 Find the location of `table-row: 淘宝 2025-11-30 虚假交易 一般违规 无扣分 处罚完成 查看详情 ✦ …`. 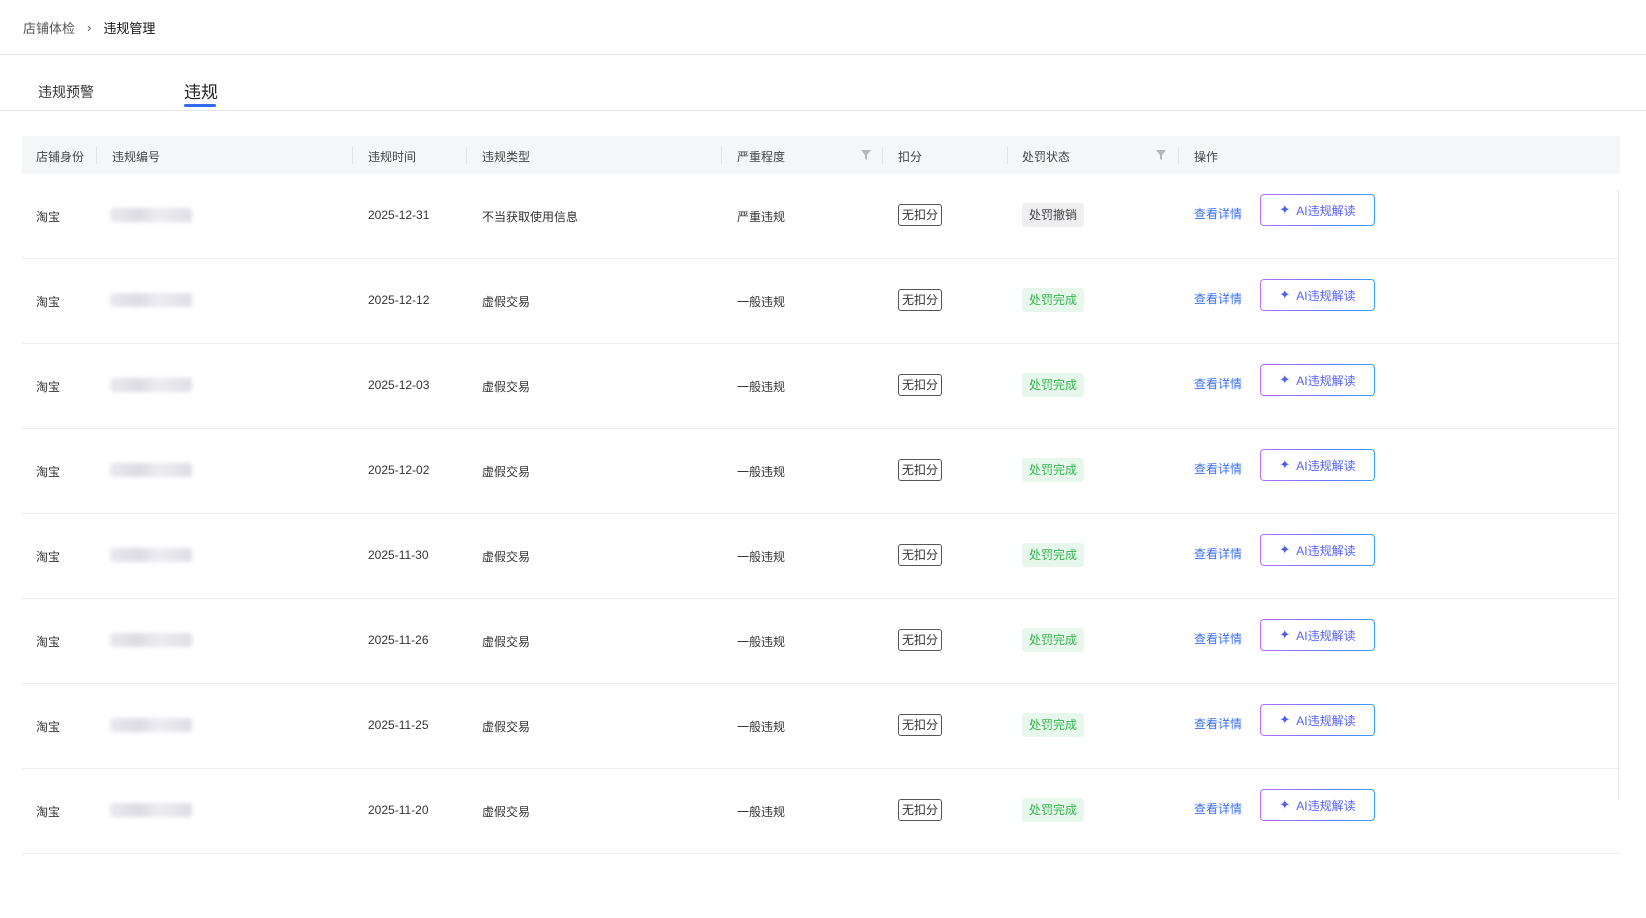

table-row: 淘宝 2025-11-30 虚假交易 一般违规 无扣分 处罚完成 查看详情 ✦ … is located at coordinates (821, 556).